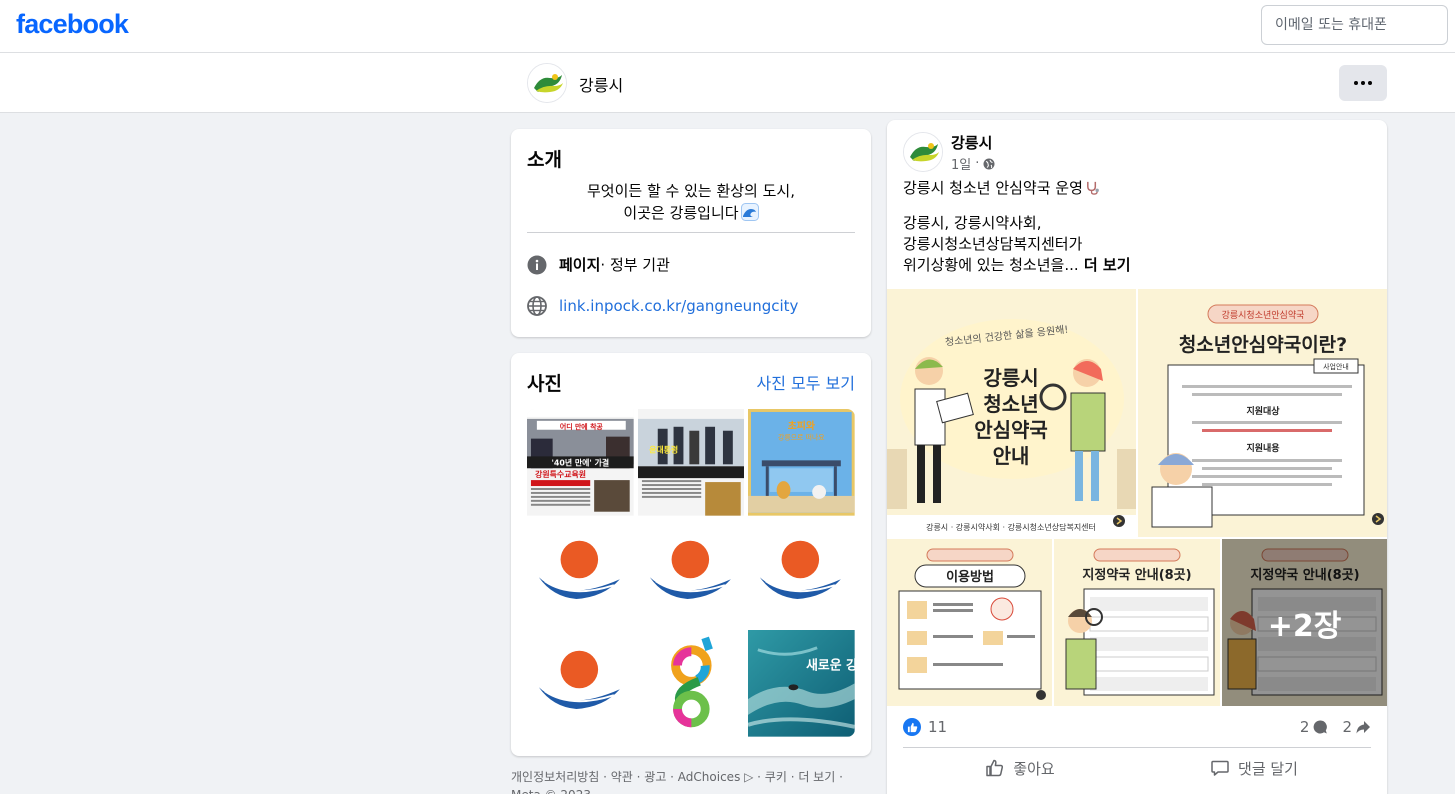 Image resolution: width=1455 pixels, height=794 pixels. I want to click on post-actions: 좋아요 댓글 달기, so click(1137, 768).